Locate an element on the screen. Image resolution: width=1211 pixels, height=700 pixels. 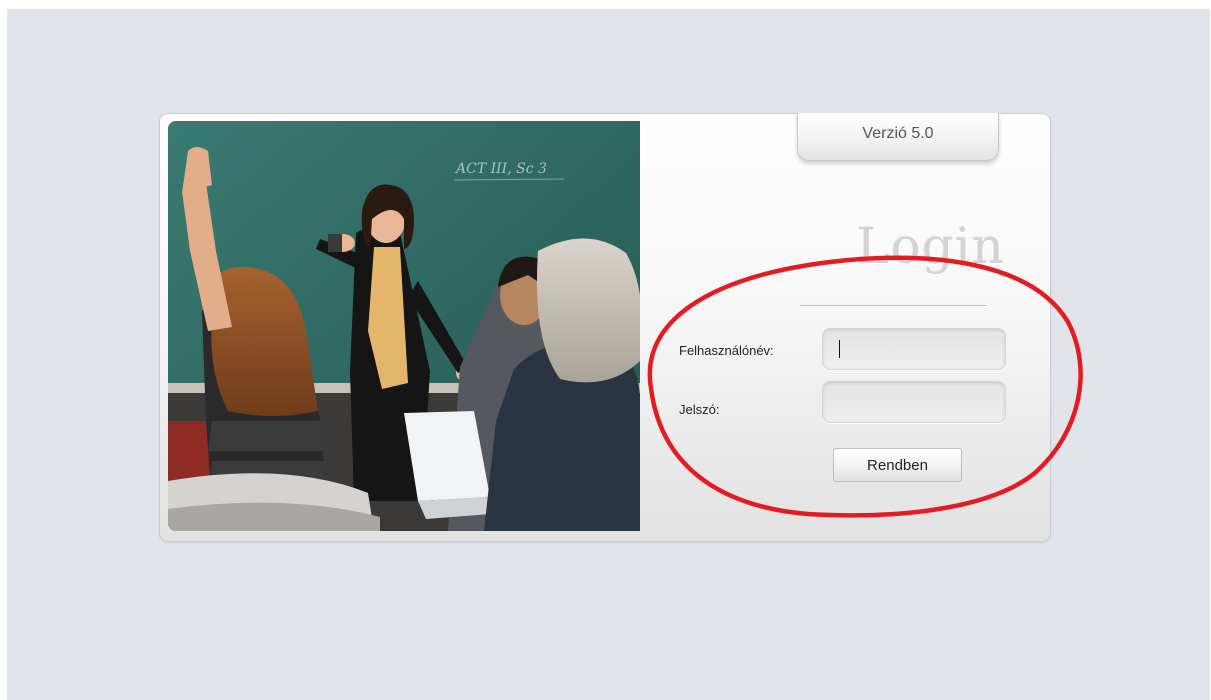
password-label: Jelszó: is located at coordinates (699, 409).